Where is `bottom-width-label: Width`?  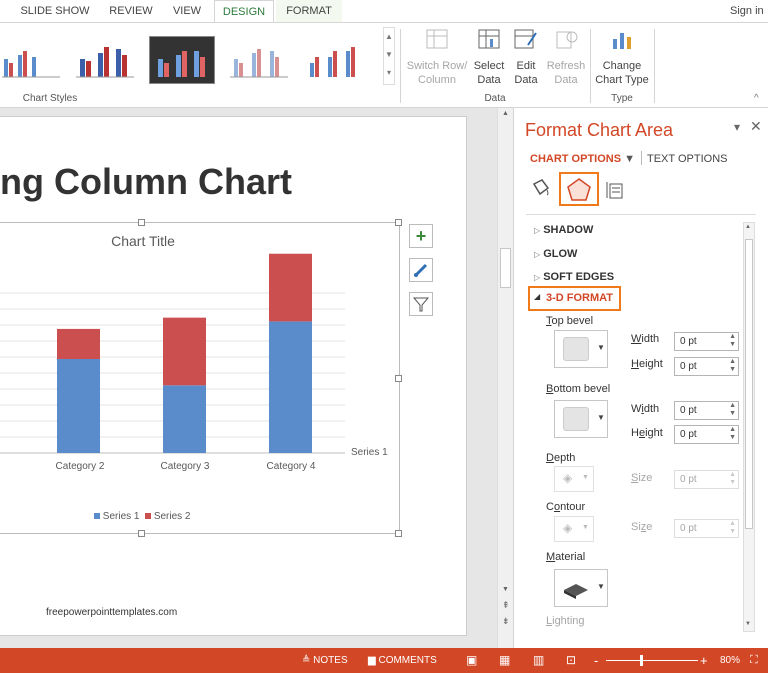
bottom-width-label: Width is located at coordinates (645, 409).